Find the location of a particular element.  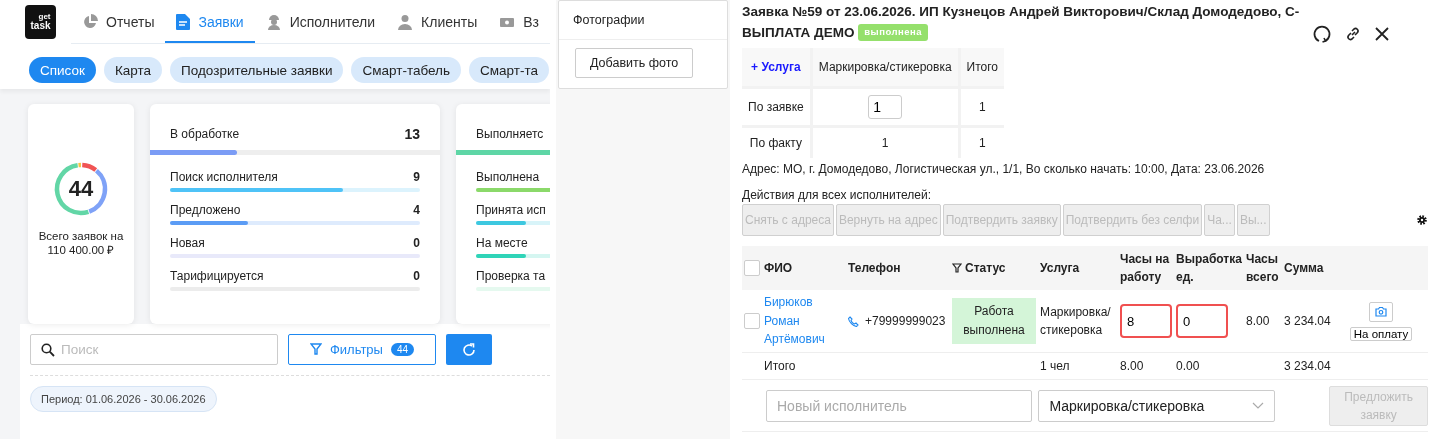

camera-icon is located at coordinates (1381, 311).